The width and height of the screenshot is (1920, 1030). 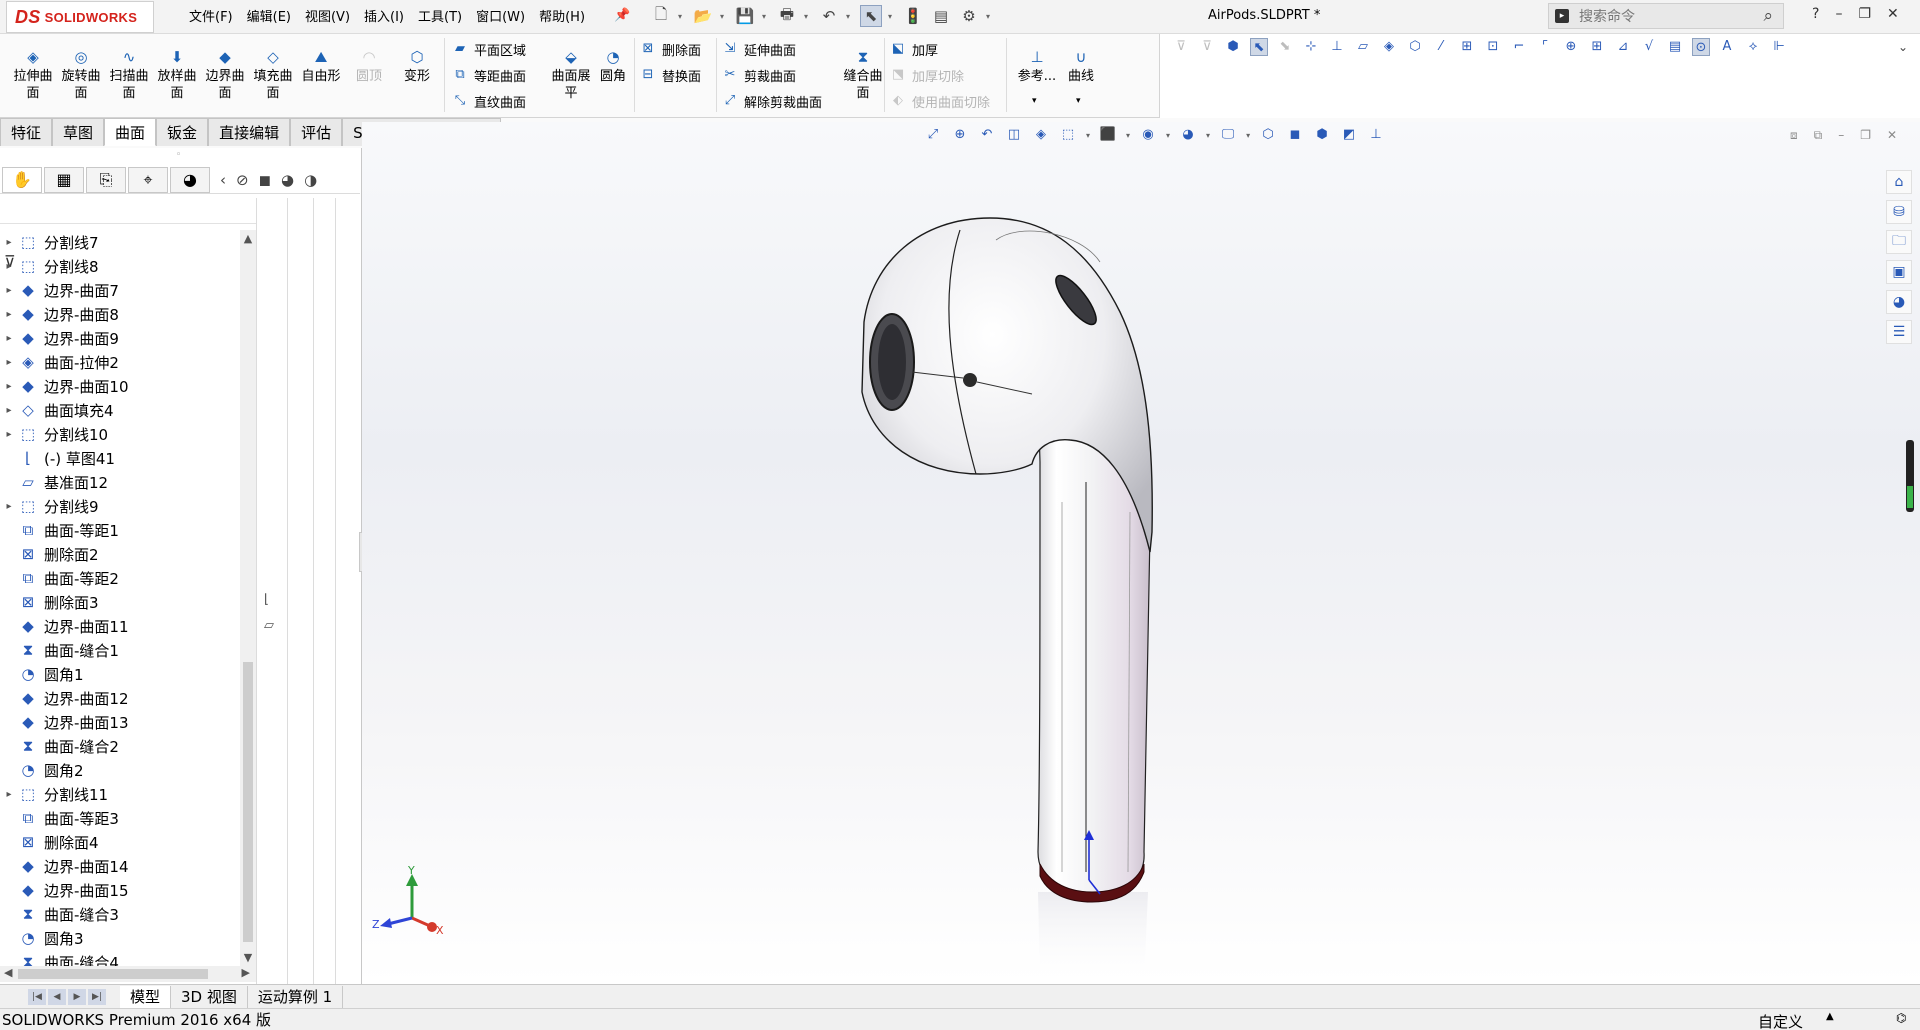 What do you see at coordinates (1899, 242) in the screenshot?
I see `file-explorer-icon: 🗀` at bounding box center [1899, 242].